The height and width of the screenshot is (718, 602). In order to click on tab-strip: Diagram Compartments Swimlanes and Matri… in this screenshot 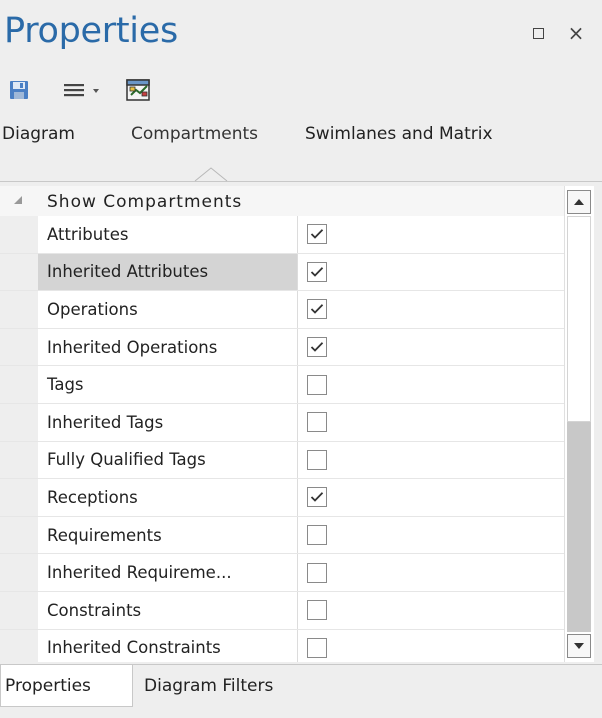, I will do `click(301, 138)`.